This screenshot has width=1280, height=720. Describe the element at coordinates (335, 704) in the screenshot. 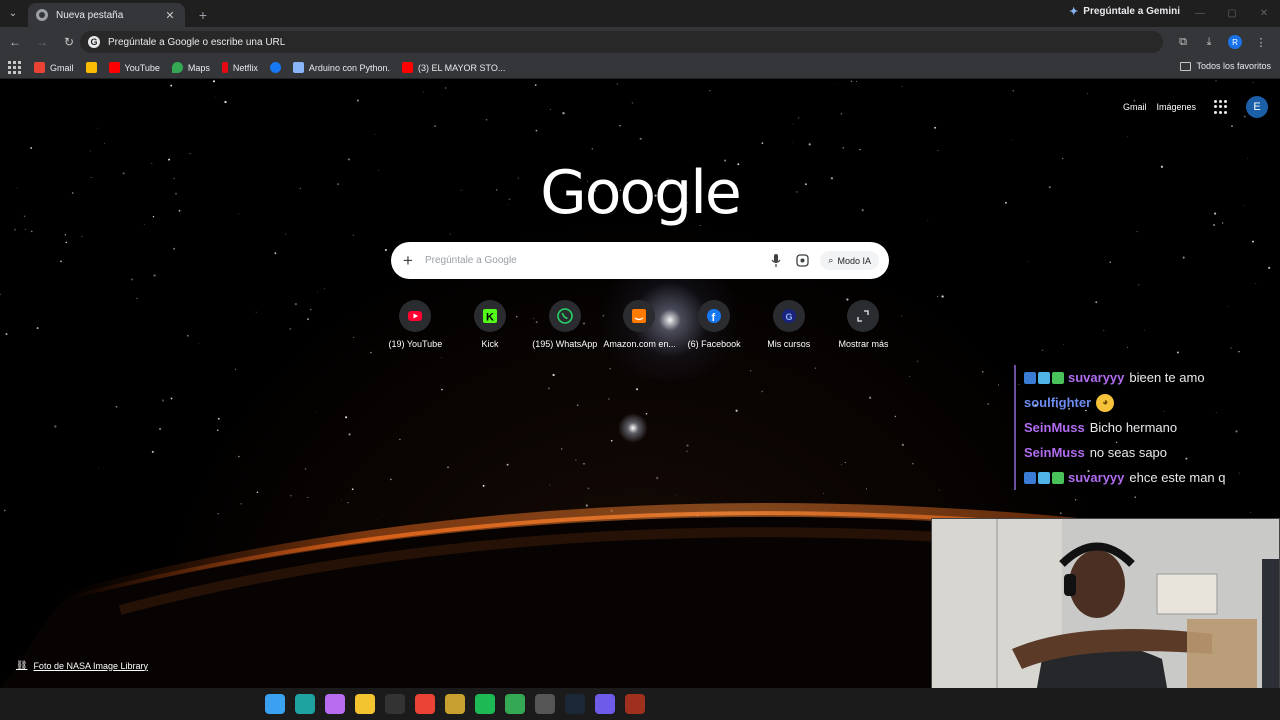

I see `copilot-icon` at that location.